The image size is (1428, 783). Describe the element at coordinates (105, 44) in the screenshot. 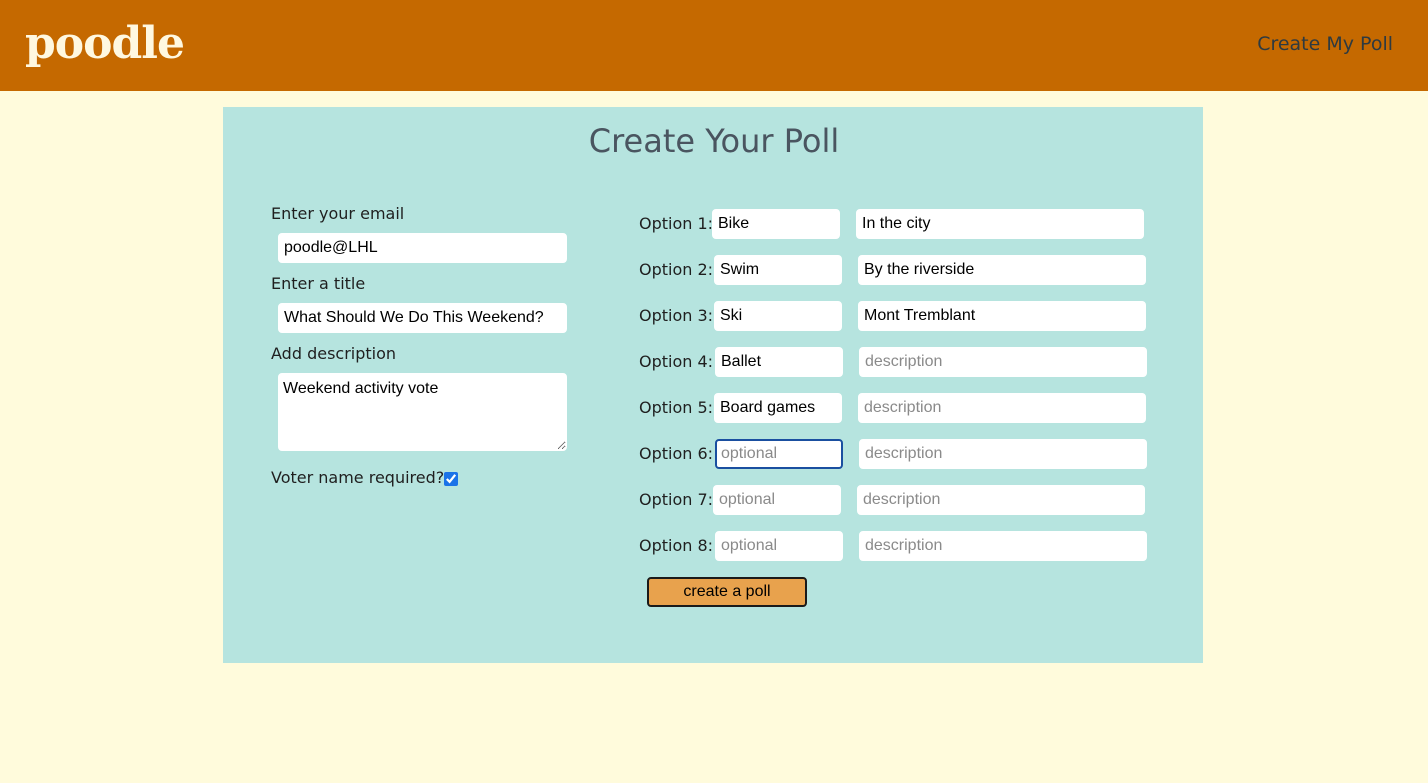

I see `poodle-logo: poodle` at that location.